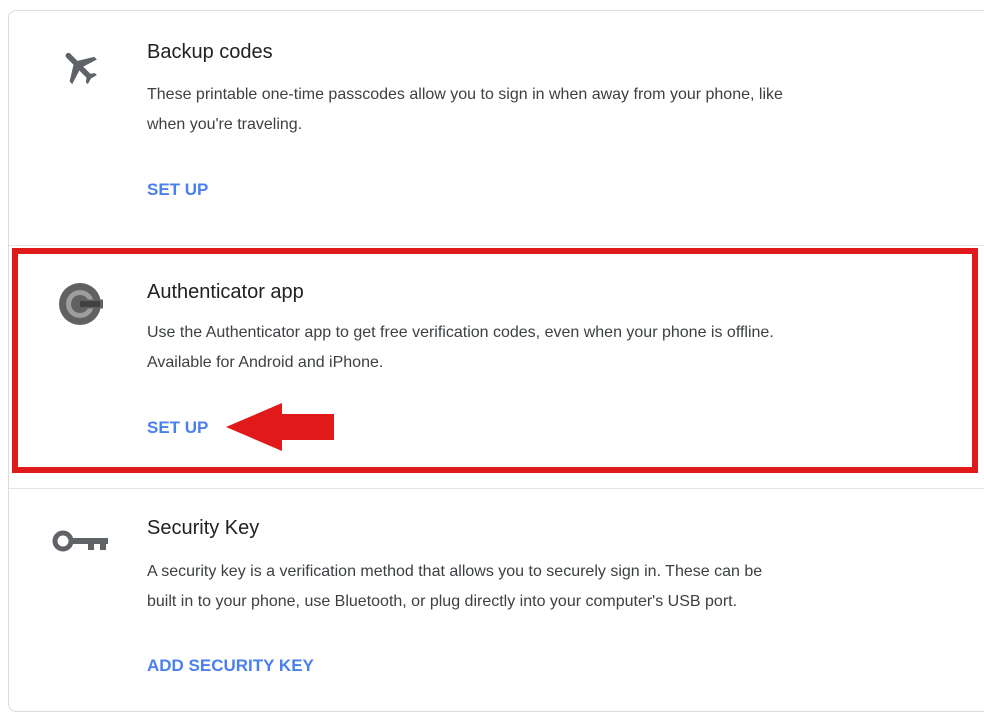  I want to click on add-security-key-link: ADD SECURITY KEY, so click(230, 666).